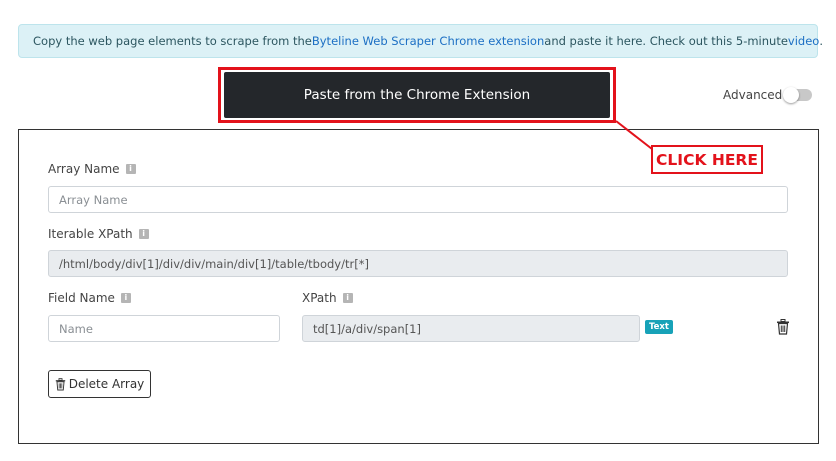 This screenshot has width=836, height=461. What do you see at coordinates (471, 328) in the screenshot?
I see `xpath-input` at bounding box center [471, 328].